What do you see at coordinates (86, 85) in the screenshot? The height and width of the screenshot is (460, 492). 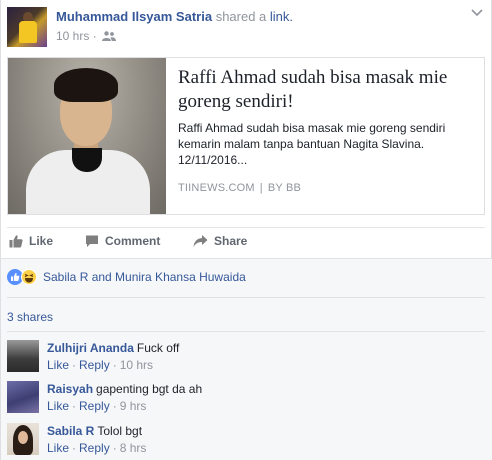 I see `thumbnail-hair` at bounding box center [86, 85].